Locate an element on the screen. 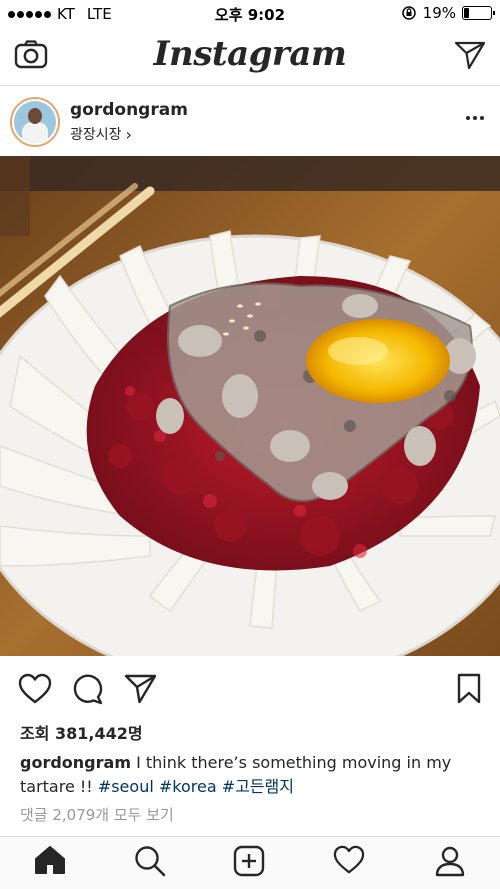 The width and height of the screenshot is (500, 889). comment-icon is located at coordinates (88, 689).